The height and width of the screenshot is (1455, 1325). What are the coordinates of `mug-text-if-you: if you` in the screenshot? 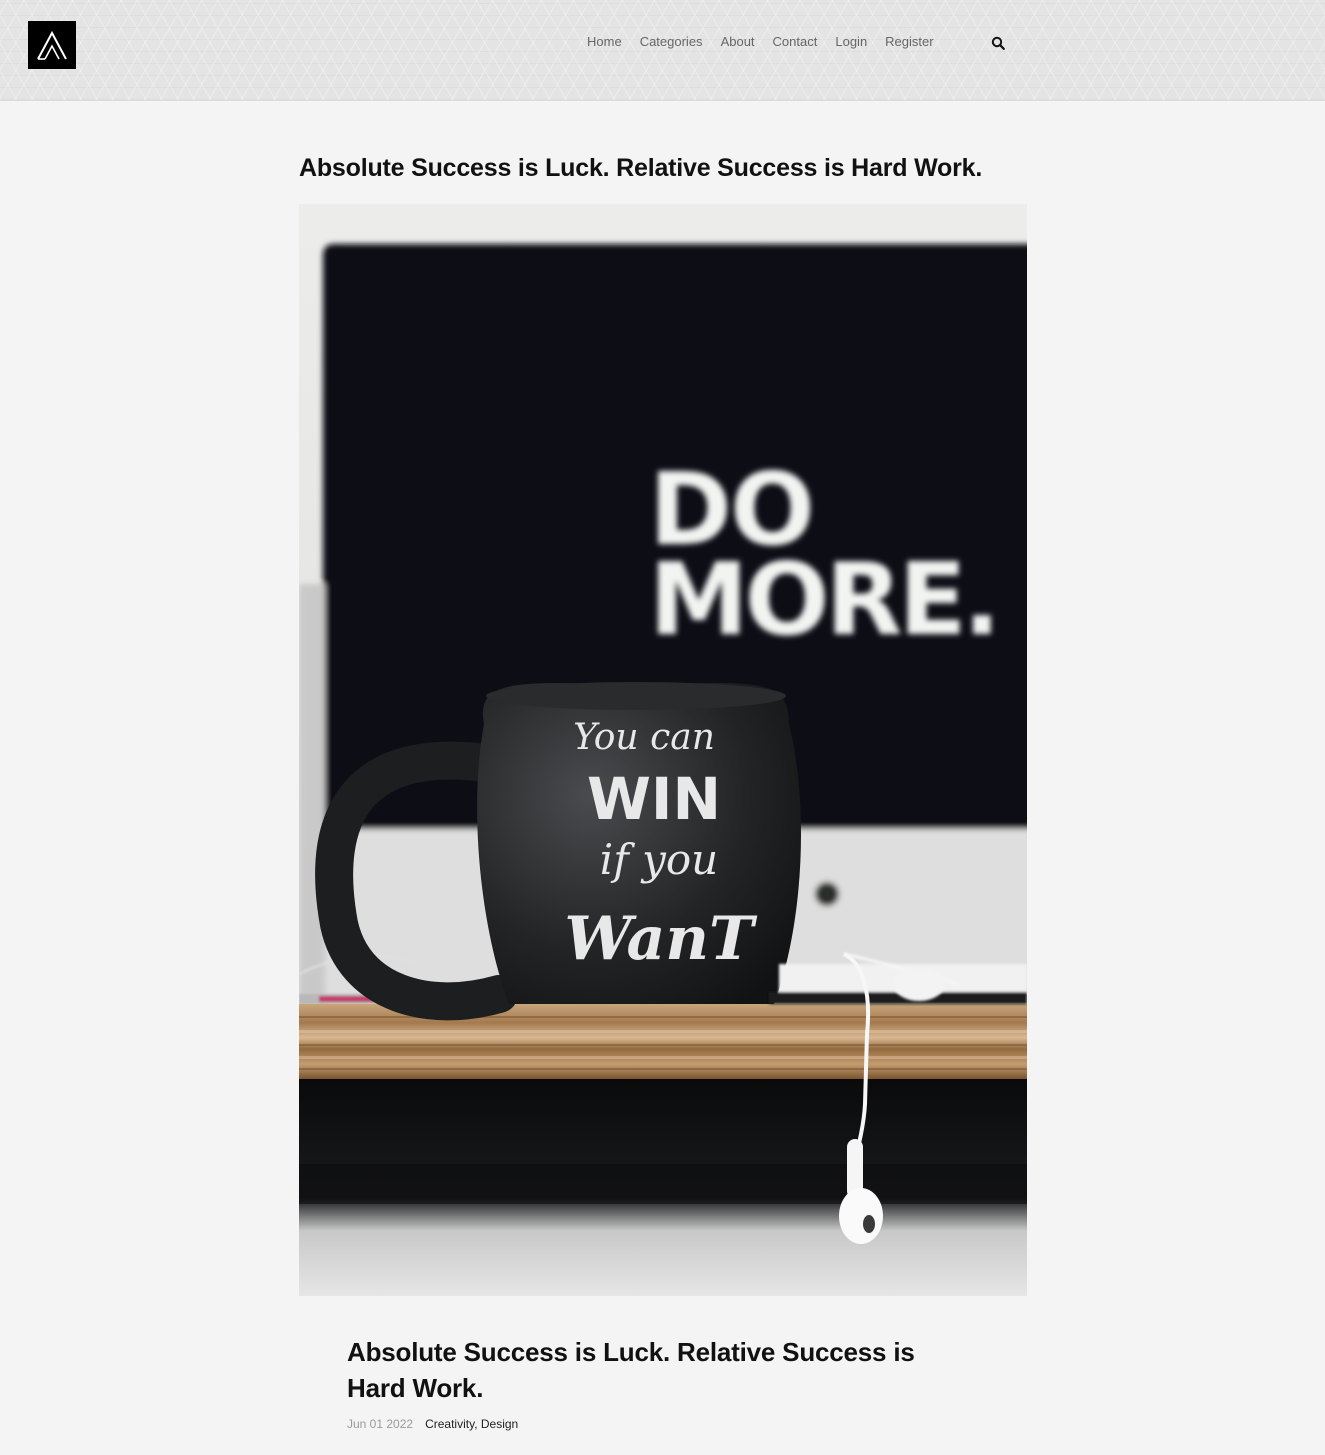 It's located at (659, 859).